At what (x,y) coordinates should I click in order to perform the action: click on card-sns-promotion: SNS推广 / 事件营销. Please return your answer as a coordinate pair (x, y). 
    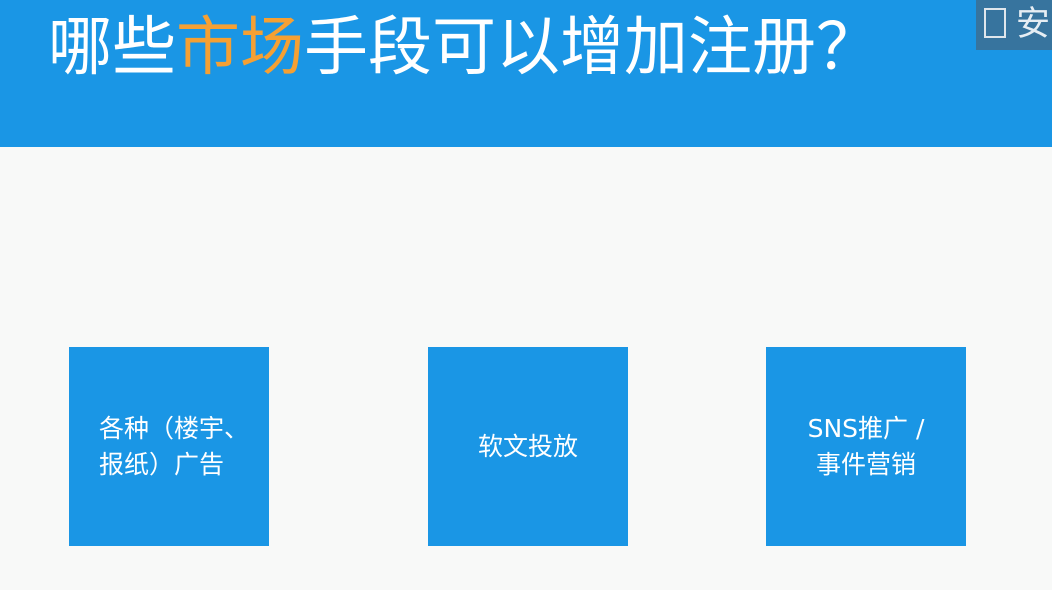
    Looking at the image, I should click on (866, 446).